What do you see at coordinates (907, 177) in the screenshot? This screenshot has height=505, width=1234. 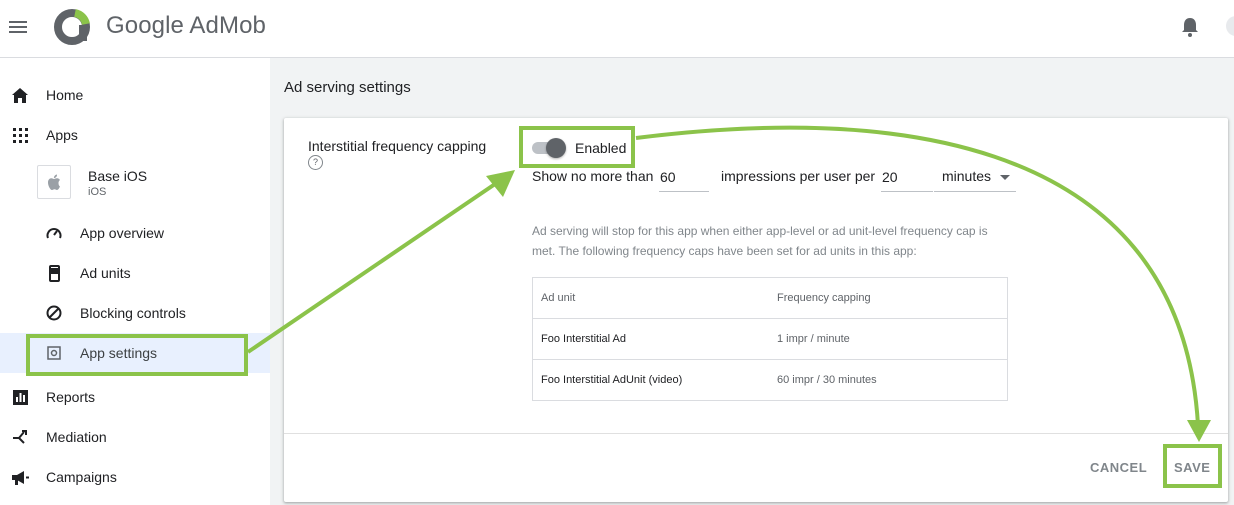 I see `duration-input` at bounding box center [907, 177].